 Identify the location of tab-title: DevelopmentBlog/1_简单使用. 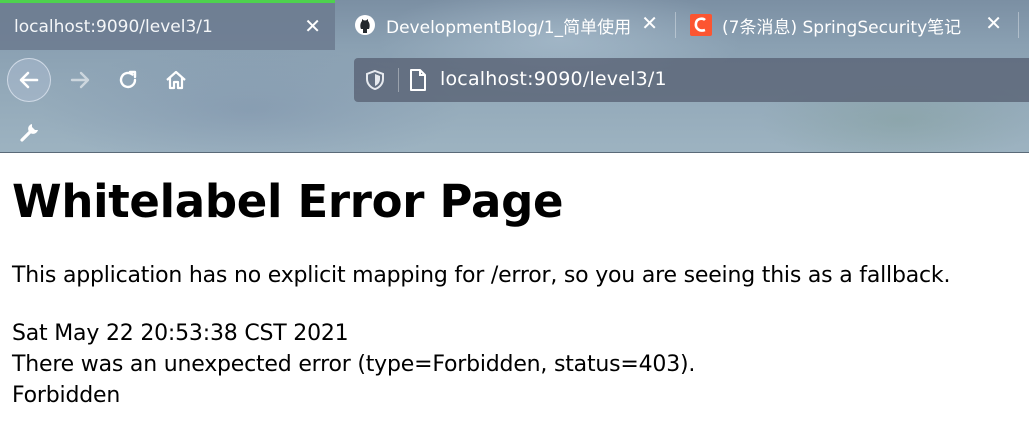
(509, 27).